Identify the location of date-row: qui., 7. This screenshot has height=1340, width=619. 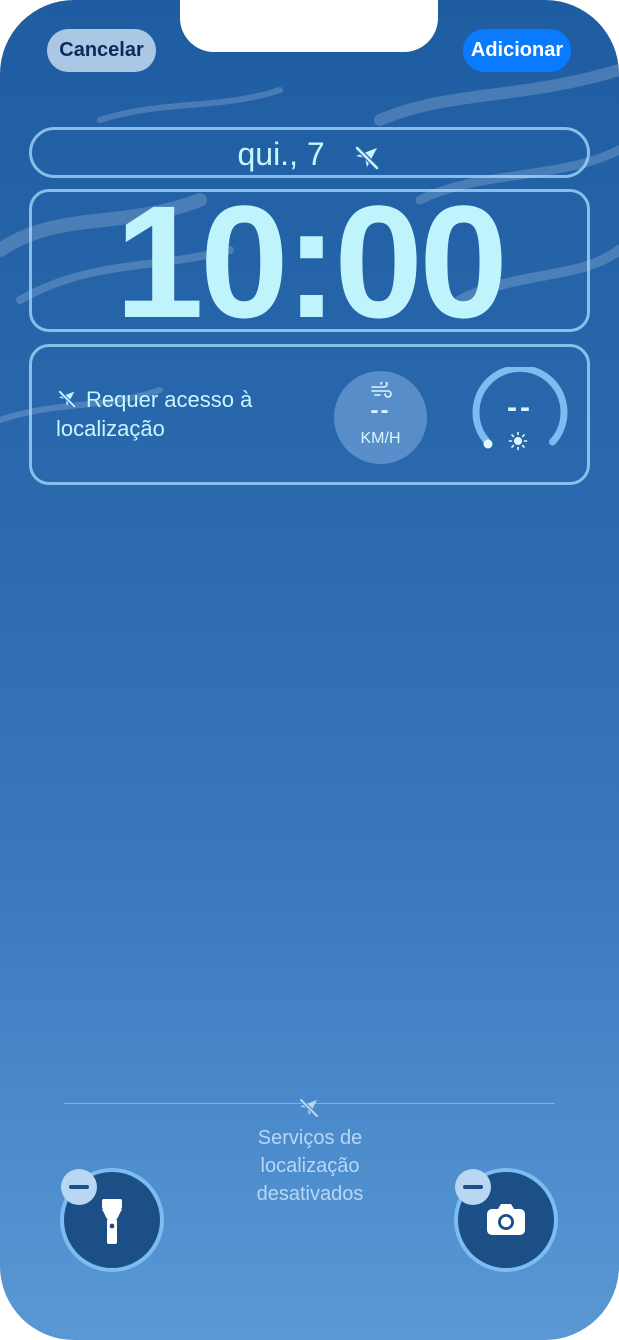
(309, 152).